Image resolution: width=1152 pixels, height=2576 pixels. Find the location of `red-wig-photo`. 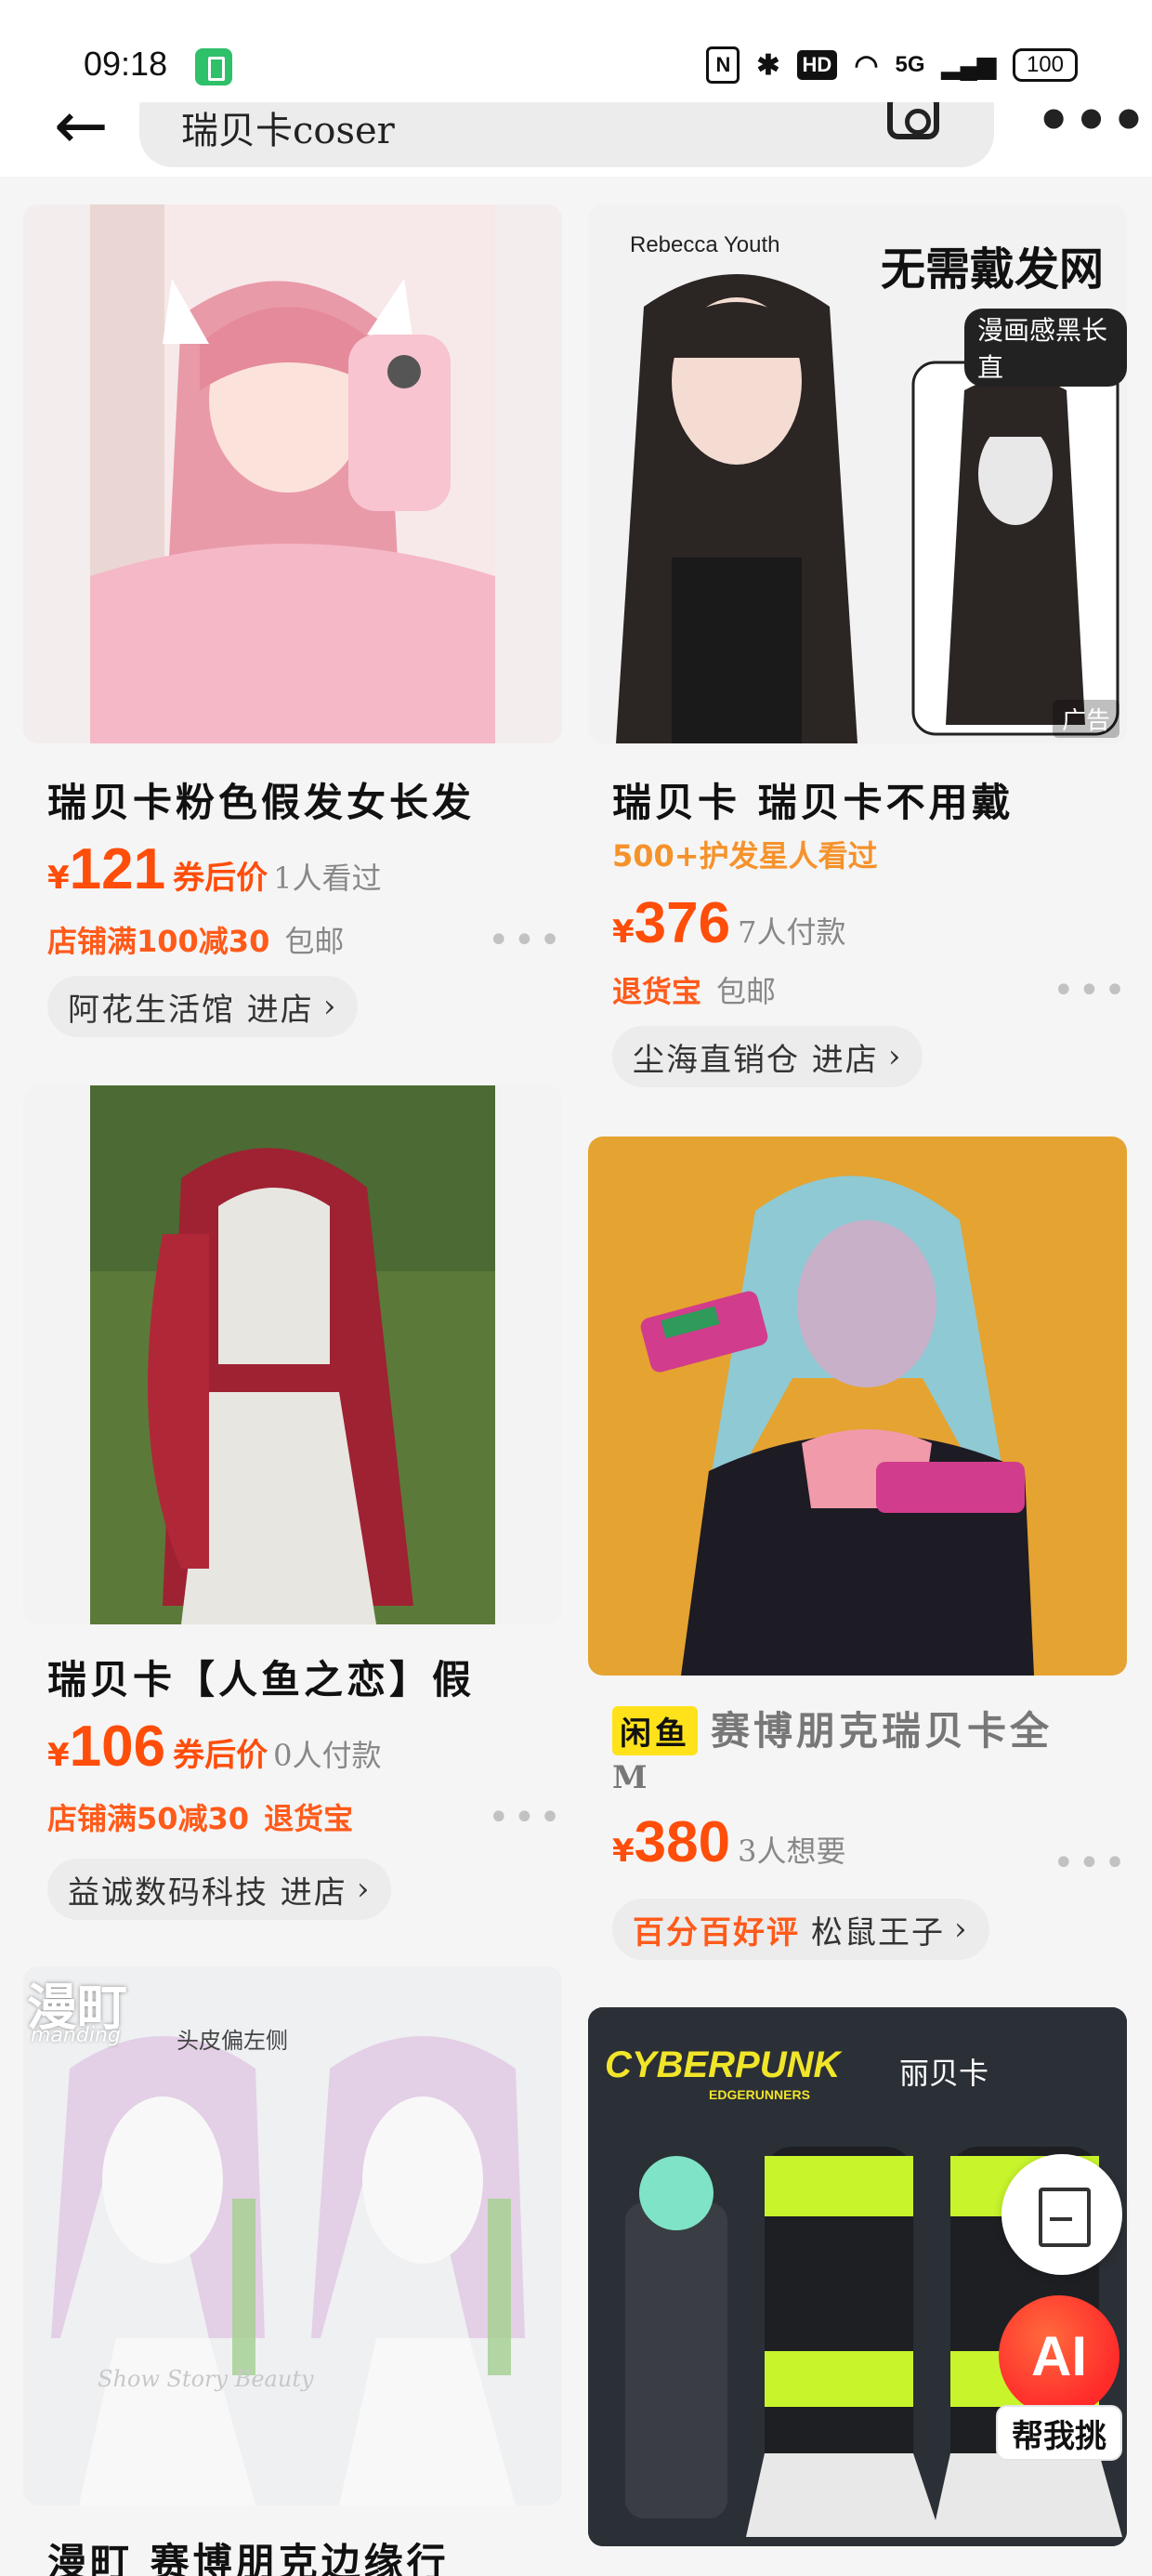

red-wig-photo is located at coordinates (292, 1354).